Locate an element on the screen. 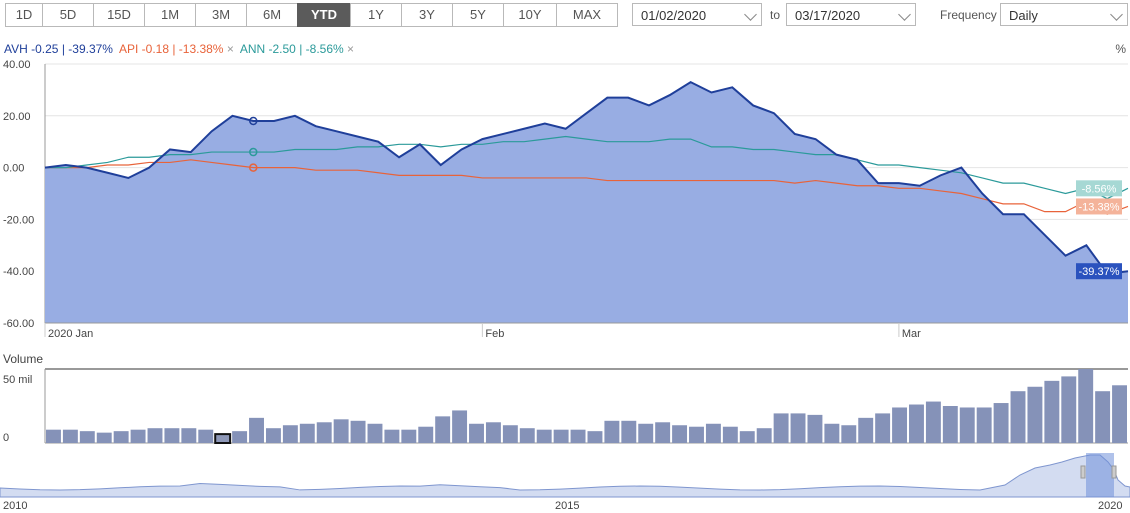 The image size is (1130, 513). y-tick-label: 40.00 is located at coordinates (17, 65).